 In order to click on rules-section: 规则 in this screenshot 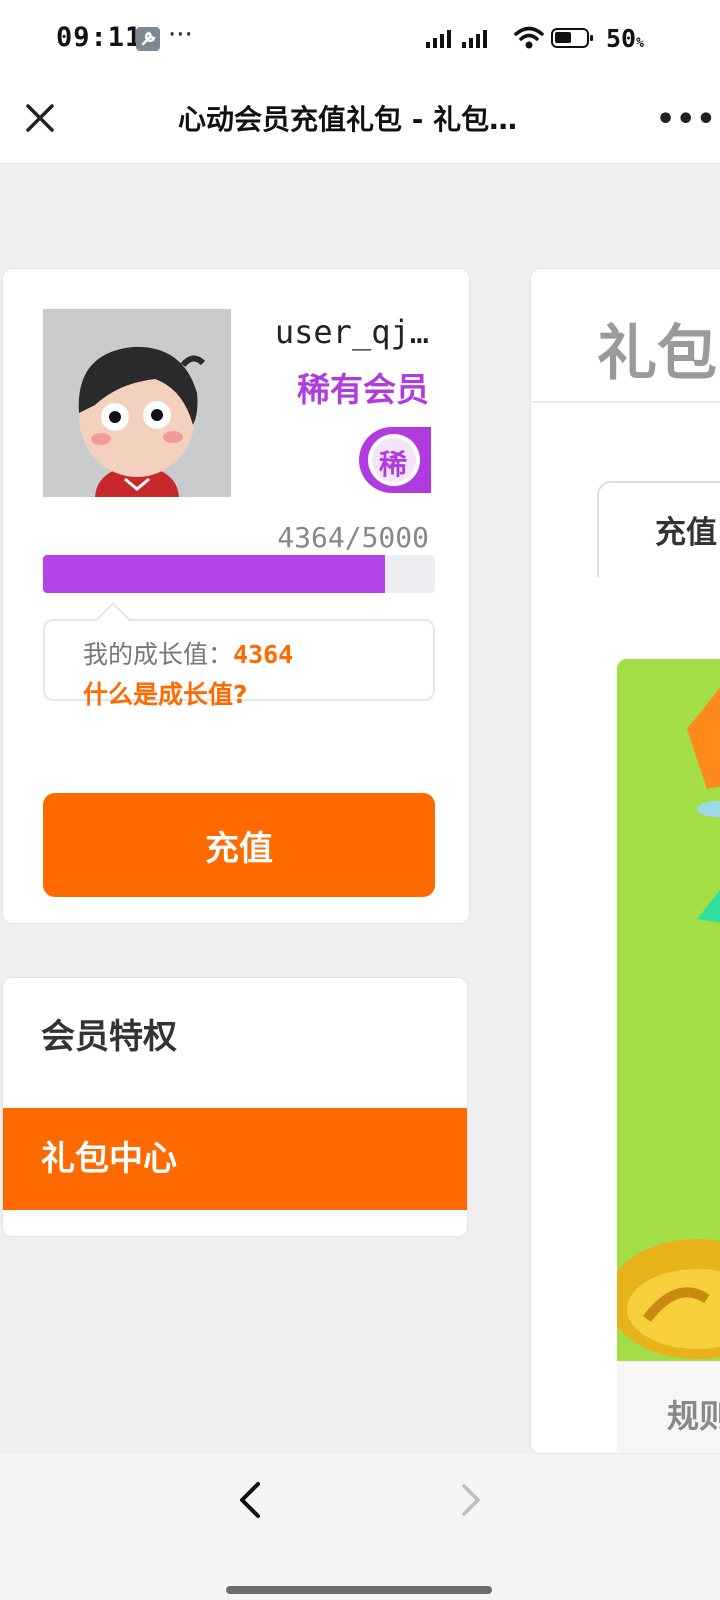, I will do `click(668, 1407)`.